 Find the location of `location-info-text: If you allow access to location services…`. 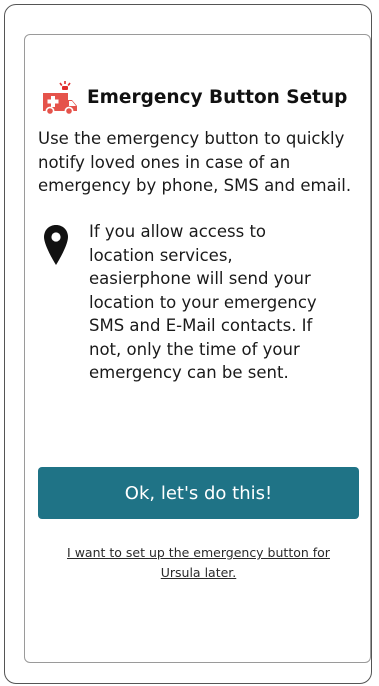

location-info-text: If you allow access to location services… is located at coordinates (203, 302).